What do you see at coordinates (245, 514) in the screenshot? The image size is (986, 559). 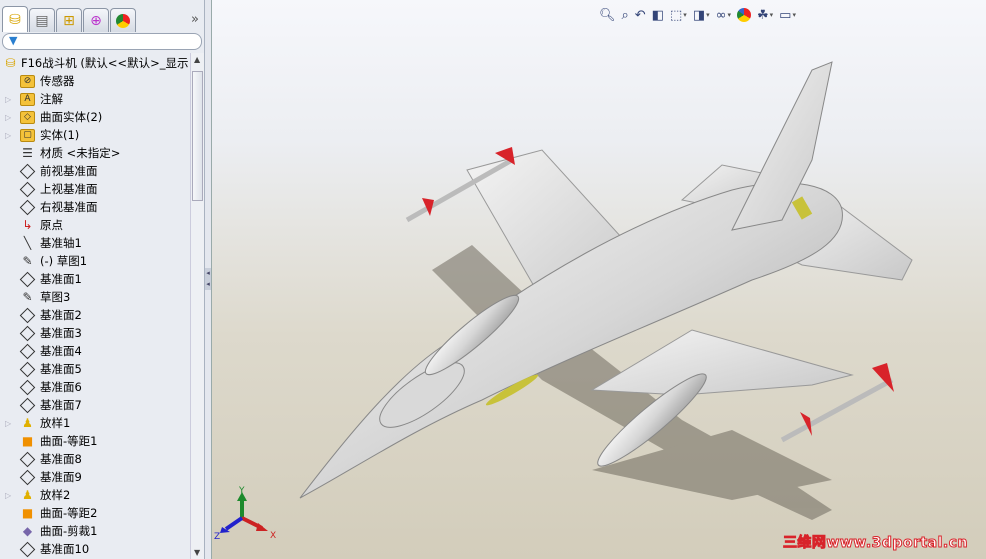 I see `reference-triad: Y X Z` at bounding box center [245, 514].